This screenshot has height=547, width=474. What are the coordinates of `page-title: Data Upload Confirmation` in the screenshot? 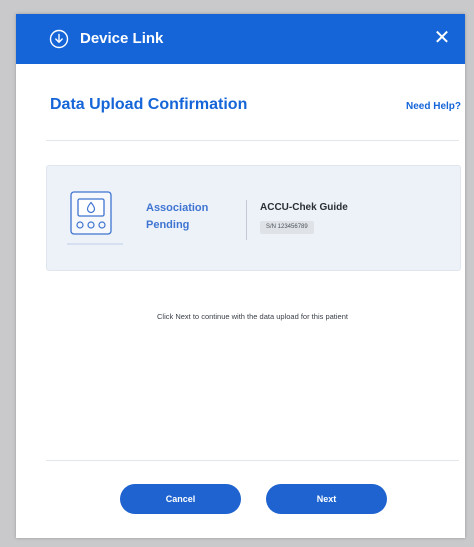 It's located at (149, 104).